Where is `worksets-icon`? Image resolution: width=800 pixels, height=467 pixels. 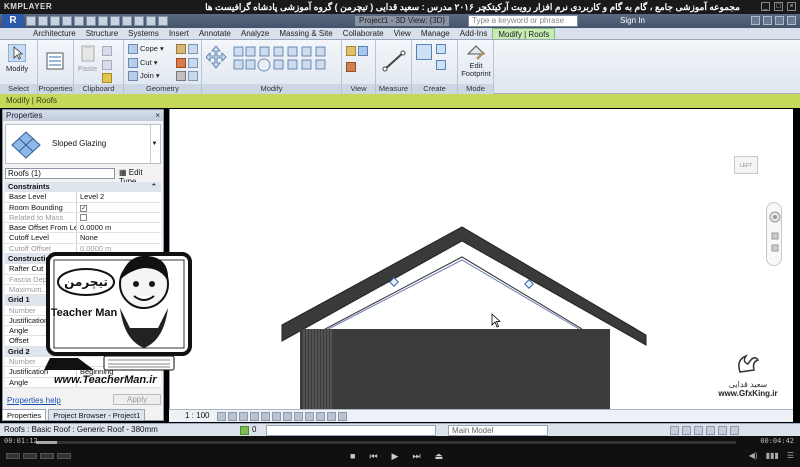 worksets-icon is located at coordinates (244, 430).